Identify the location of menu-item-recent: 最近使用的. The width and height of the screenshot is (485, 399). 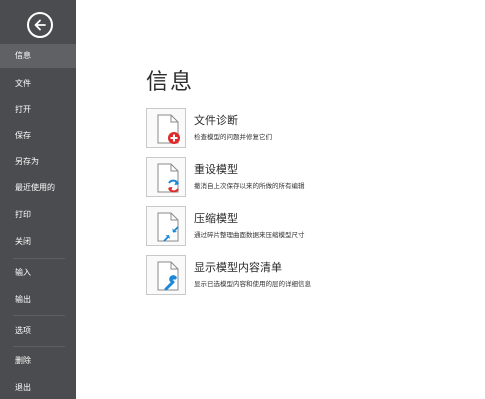
(38, 188).